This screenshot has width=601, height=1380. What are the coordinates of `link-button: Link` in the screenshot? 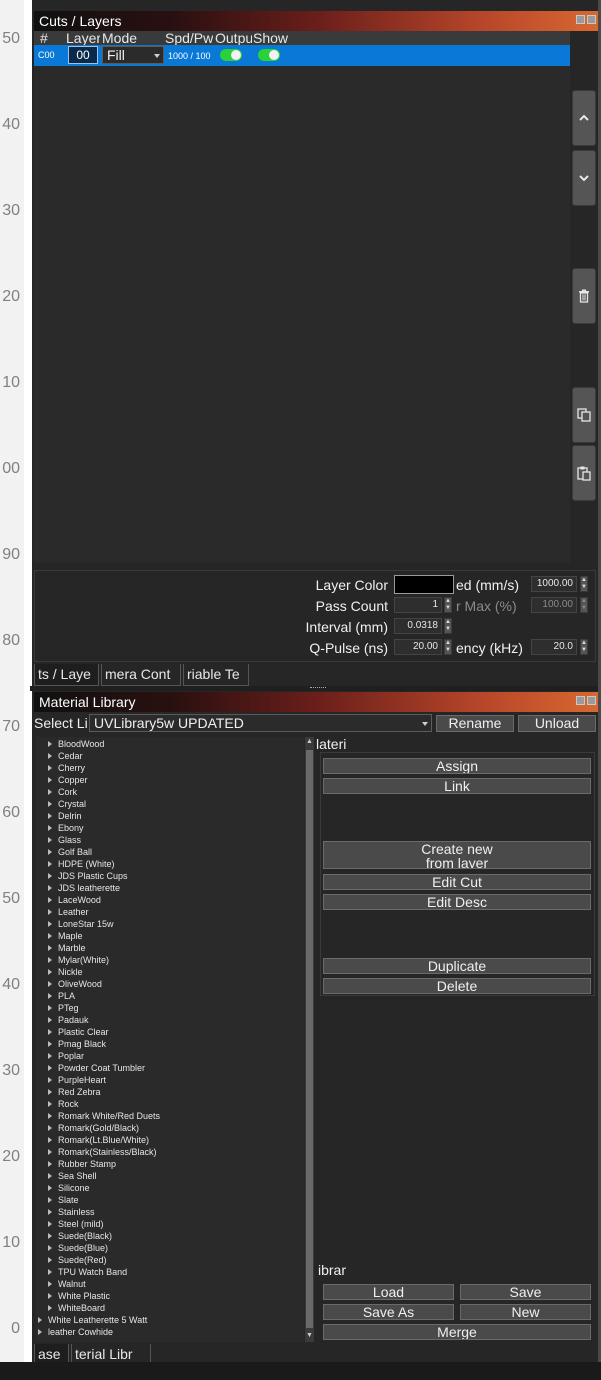 It's located at (457, 786).